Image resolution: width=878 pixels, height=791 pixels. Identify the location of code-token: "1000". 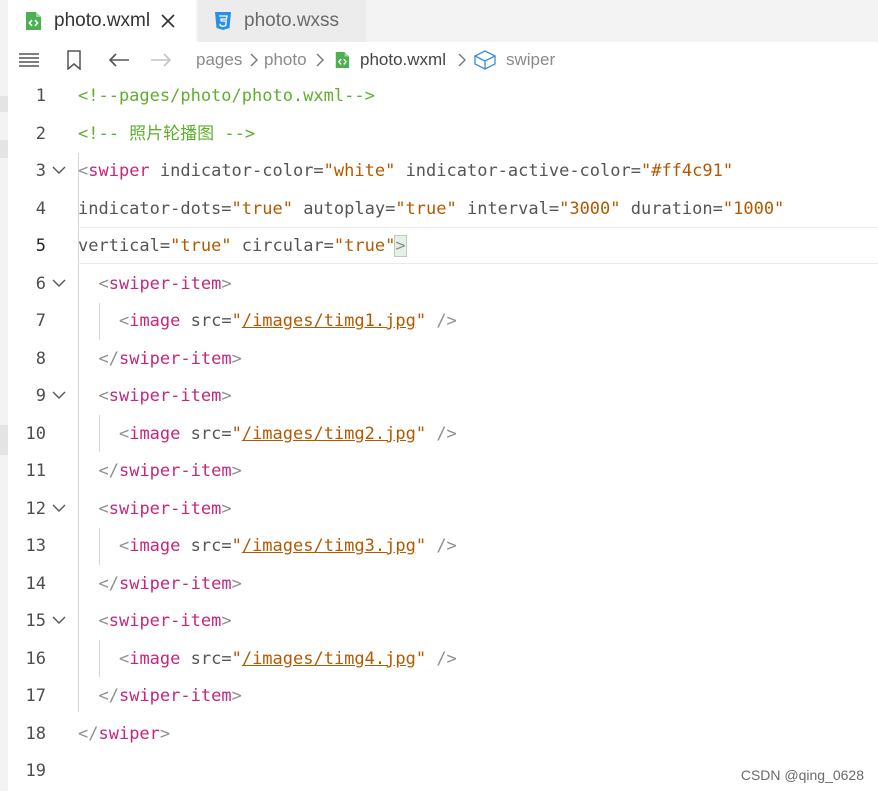
(753, 208).